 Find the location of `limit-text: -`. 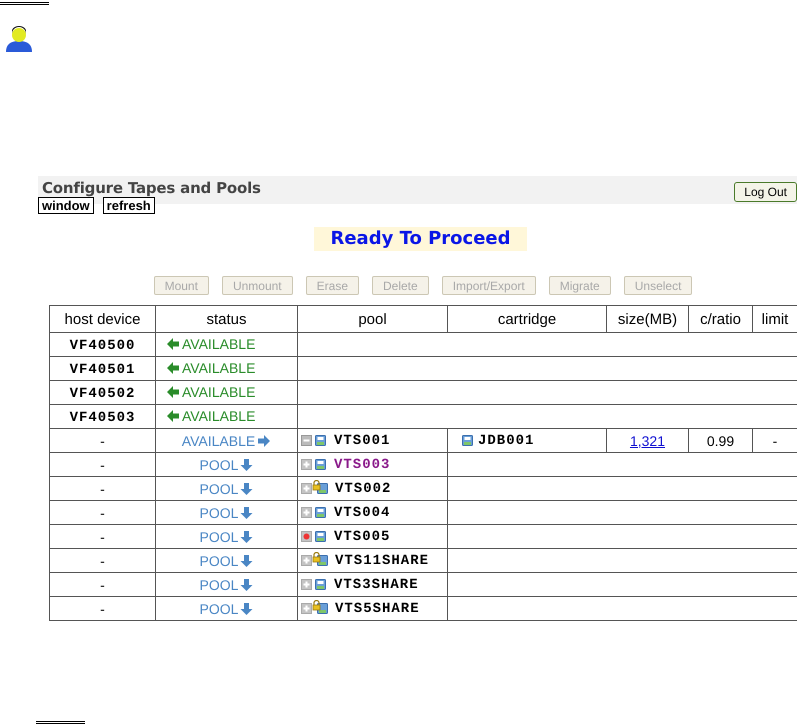

limit-text: - is located at coordinates (775, 440).